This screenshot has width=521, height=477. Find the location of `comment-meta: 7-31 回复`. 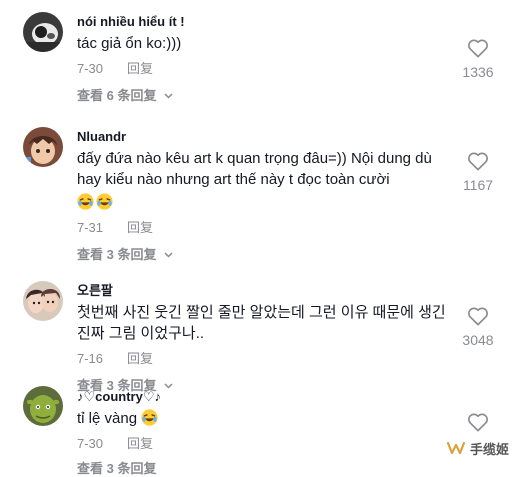

comment-meta: 7-31 回复 is located at coordinates (262, 228).